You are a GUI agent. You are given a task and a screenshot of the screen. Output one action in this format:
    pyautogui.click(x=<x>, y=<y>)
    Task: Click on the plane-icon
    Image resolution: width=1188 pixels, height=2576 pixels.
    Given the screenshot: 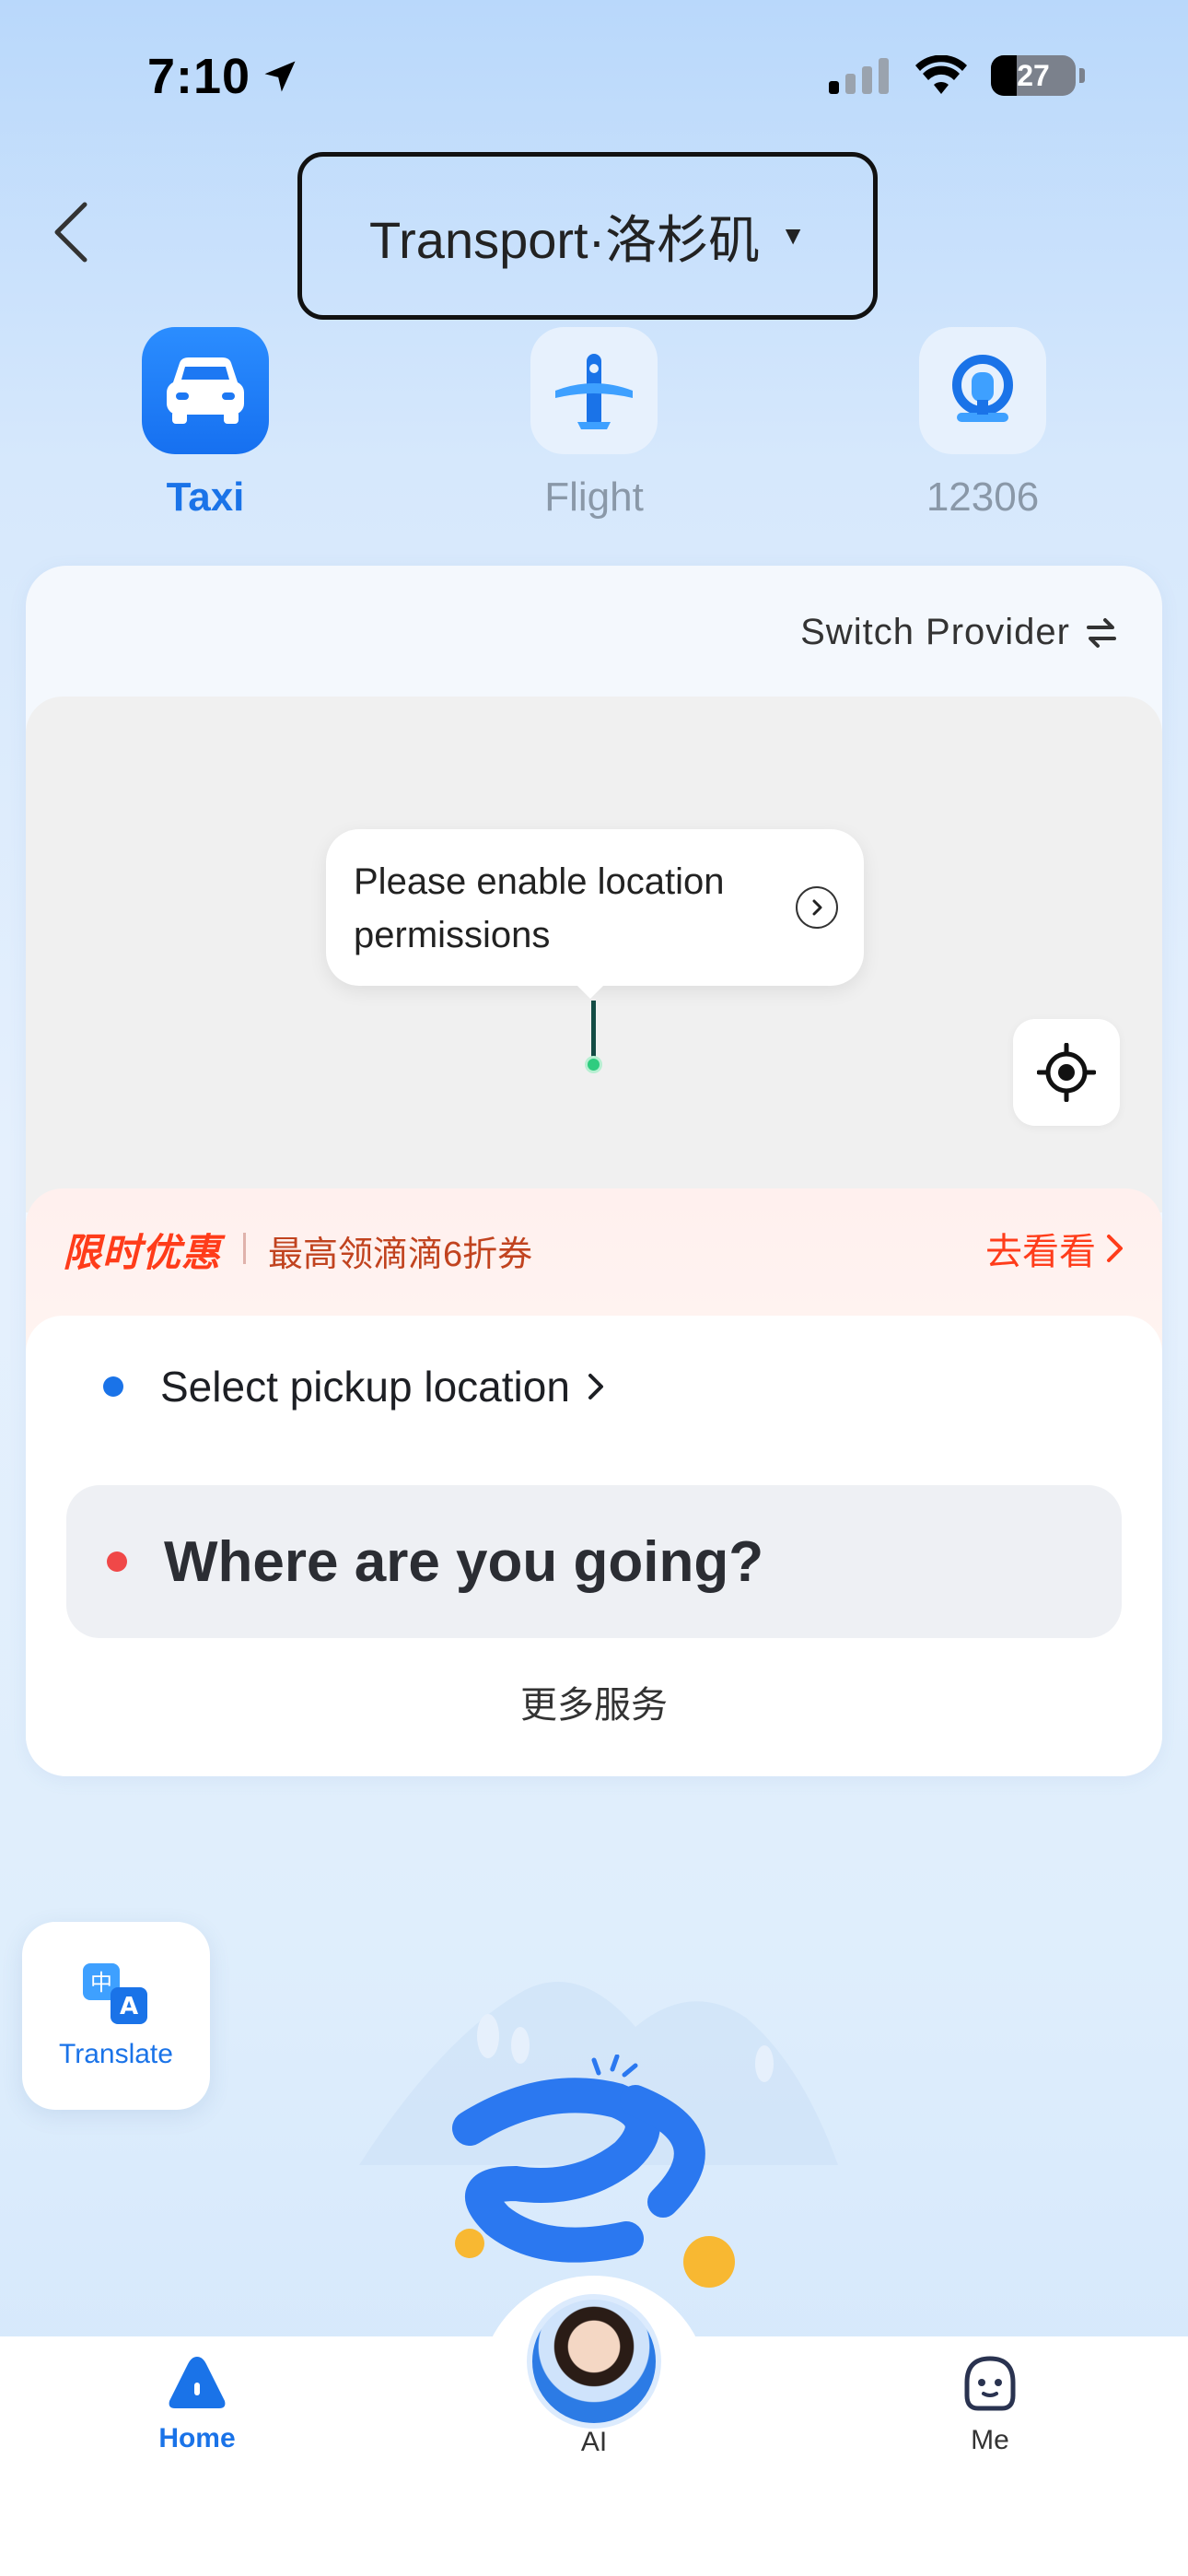 What is the action you would take?
    pyautogui.click(x=594, y=390)
    